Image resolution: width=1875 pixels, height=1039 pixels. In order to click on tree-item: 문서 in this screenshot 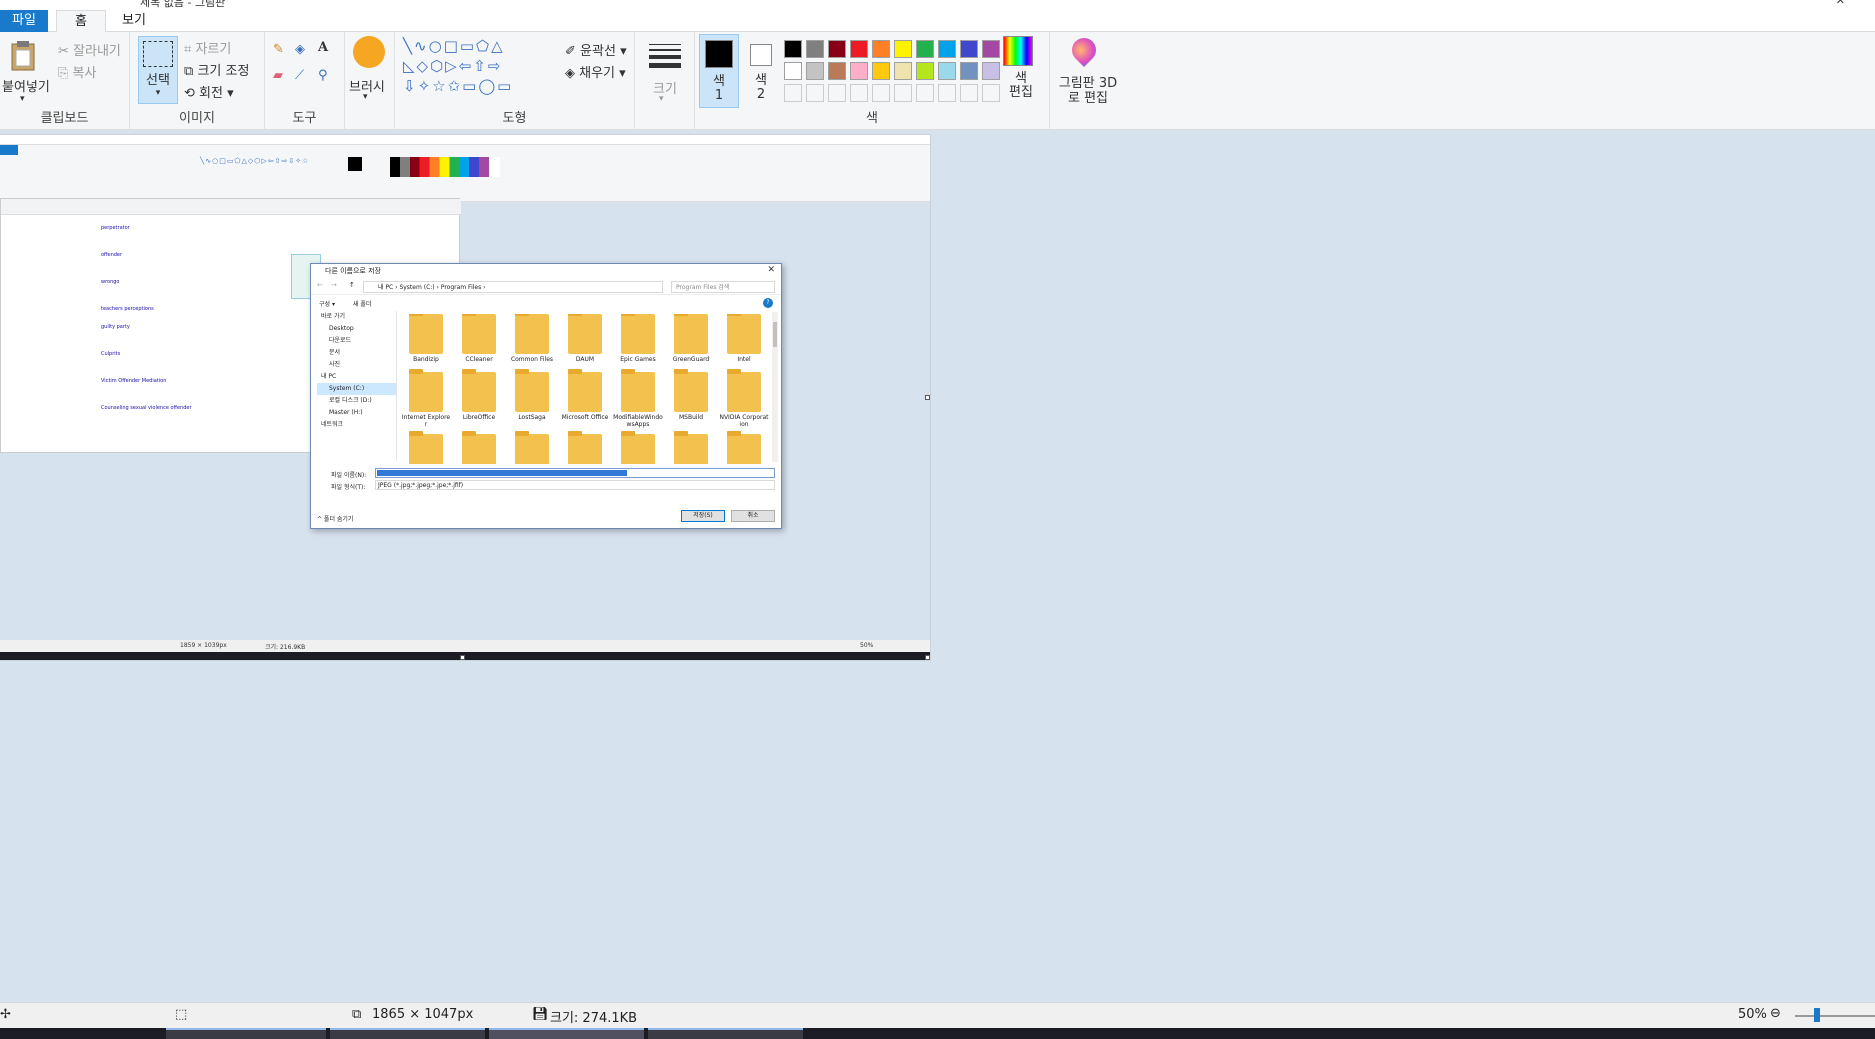, I will do `click(356, 353)`.